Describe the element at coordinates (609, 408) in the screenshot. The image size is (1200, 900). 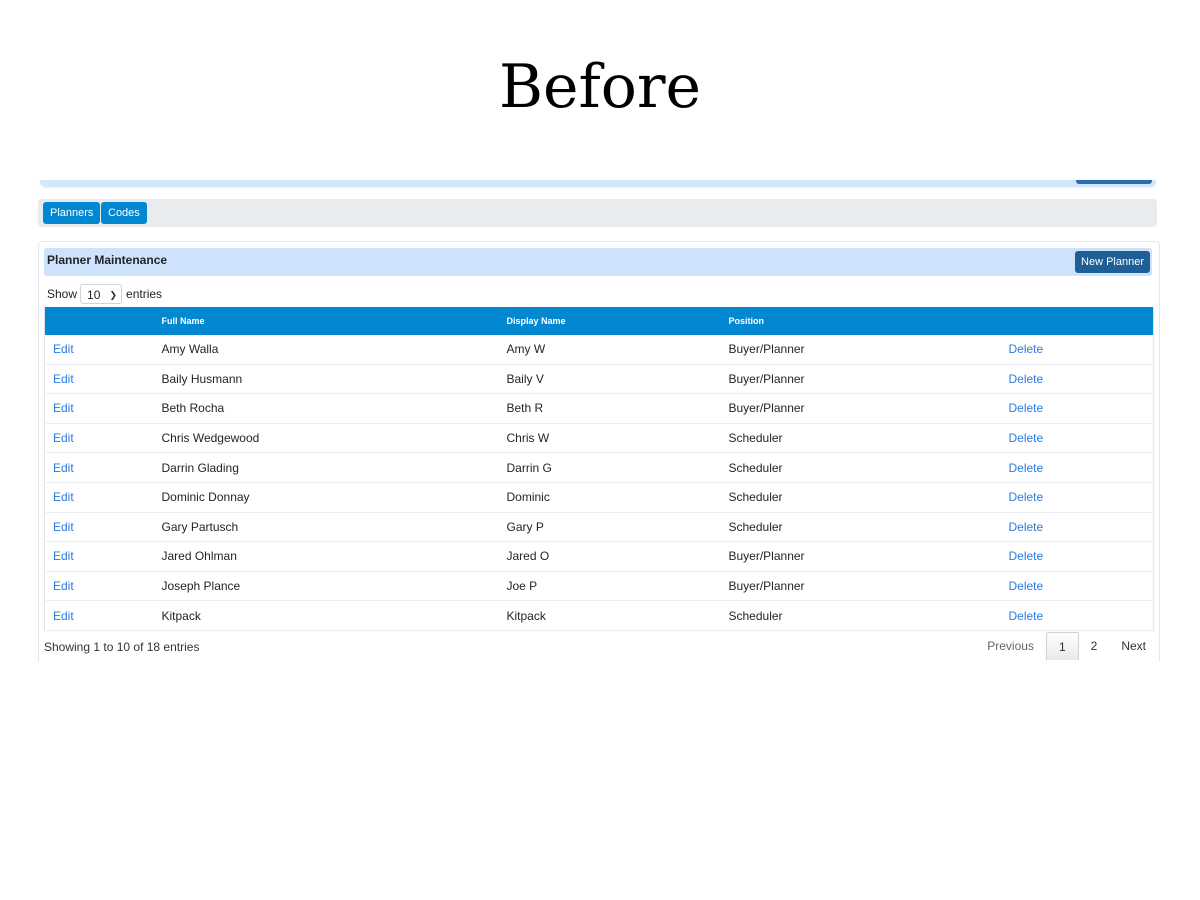
I see `display-name-cell: Beth R` at that location.